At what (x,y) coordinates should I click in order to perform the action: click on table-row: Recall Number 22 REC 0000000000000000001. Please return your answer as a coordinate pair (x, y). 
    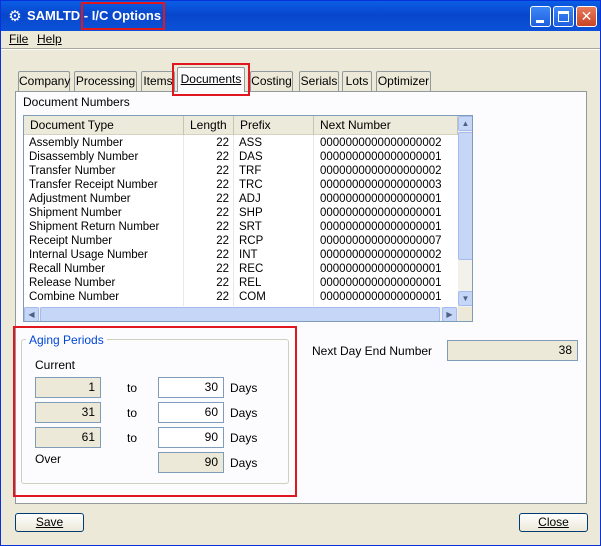
    Looking at the image, I should click on (241, 269).